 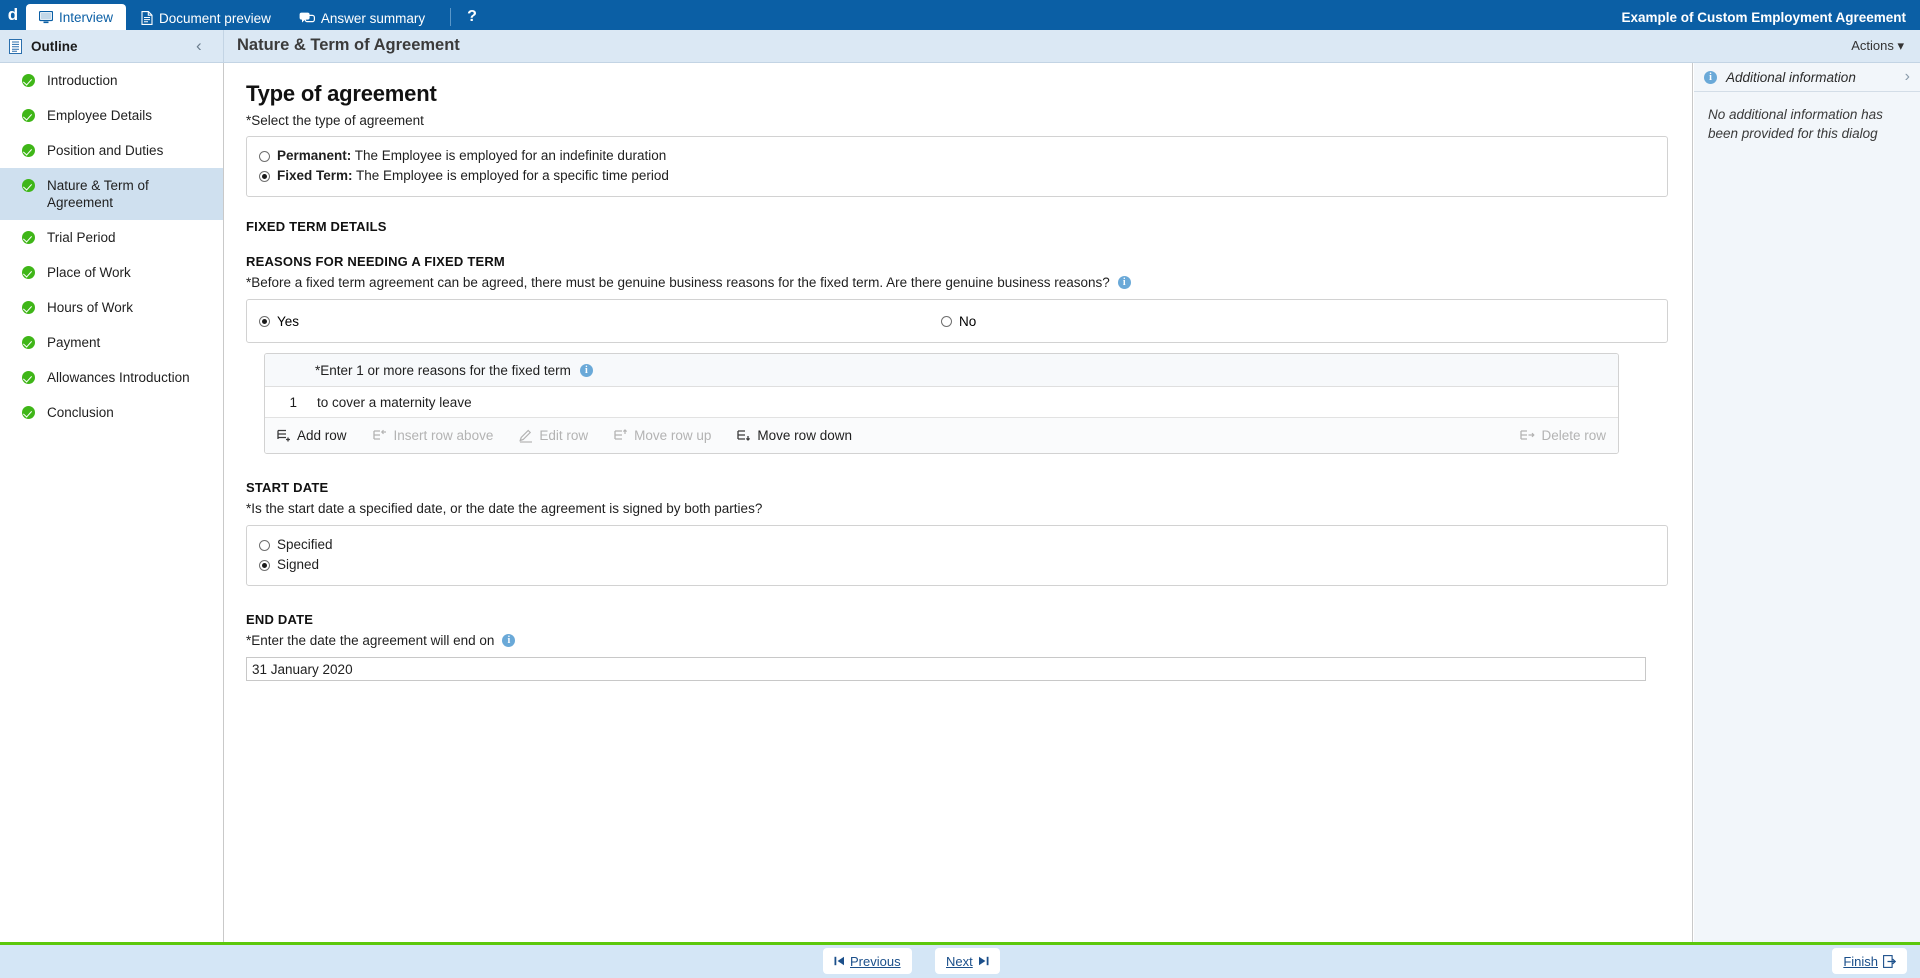 What do you see at coordinates (307, 18) in the screenshot?
I see `comments-icon` at bounding box center [307, 18].